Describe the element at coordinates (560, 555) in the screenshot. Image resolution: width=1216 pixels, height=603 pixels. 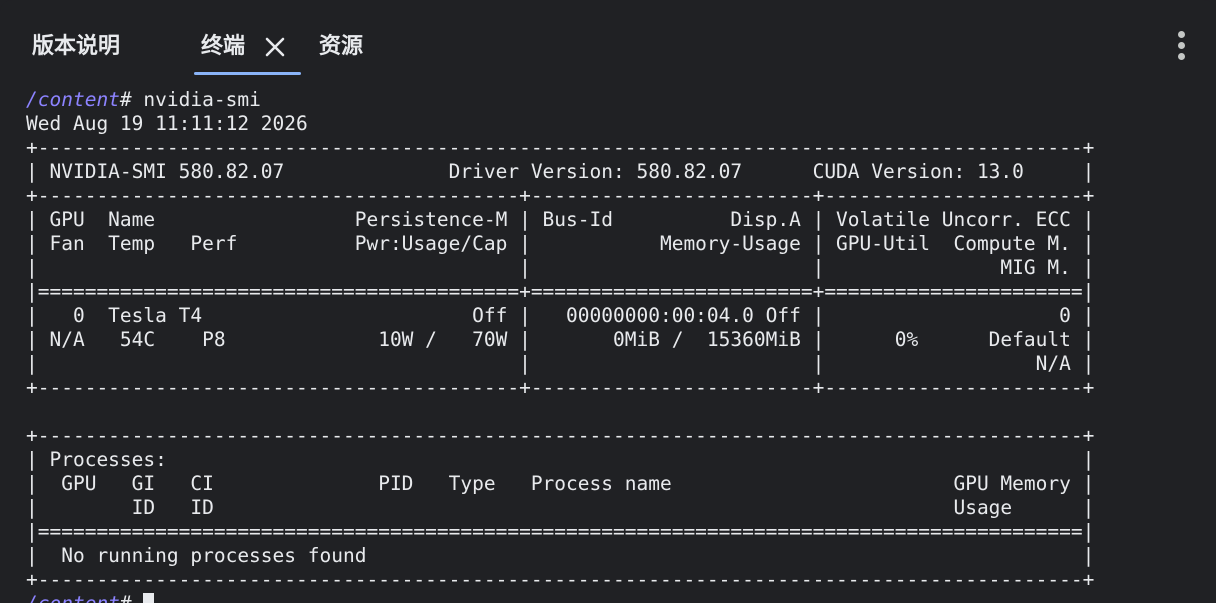
I see `output-line: | No running processes found |` at that location.